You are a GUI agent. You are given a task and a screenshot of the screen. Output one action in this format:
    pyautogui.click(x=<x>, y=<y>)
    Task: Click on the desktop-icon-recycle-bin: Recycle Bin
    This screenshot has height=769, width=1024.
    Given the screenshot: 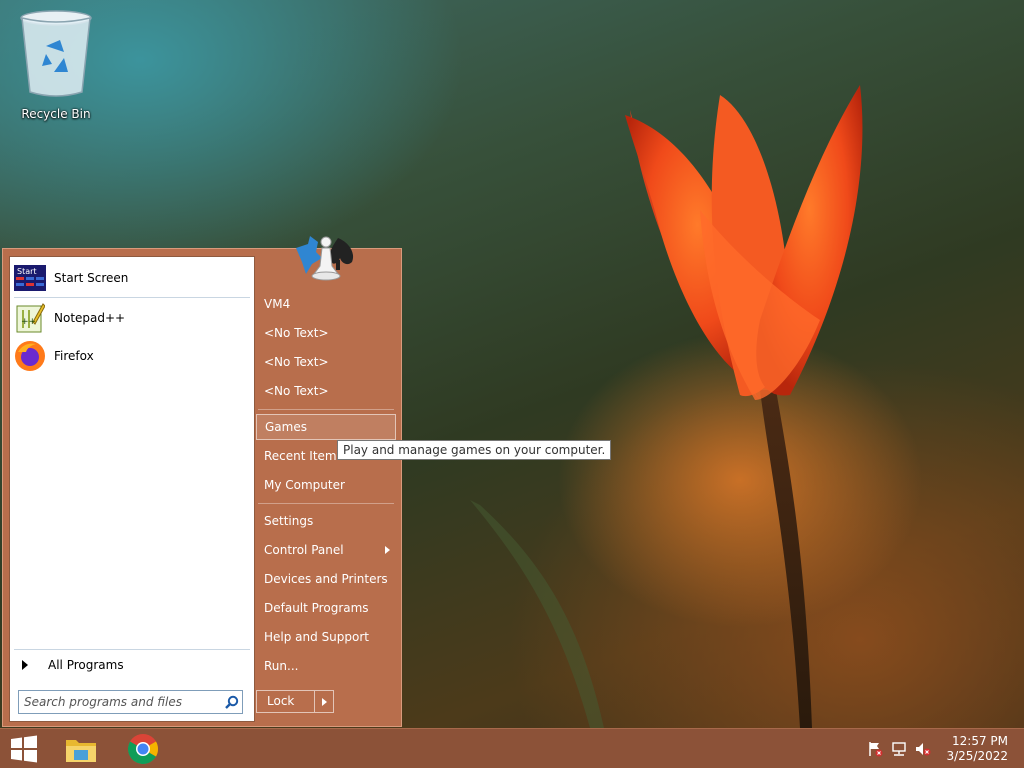 What is the action you would take?
    pyautogui.click(x=56, y=63)
    